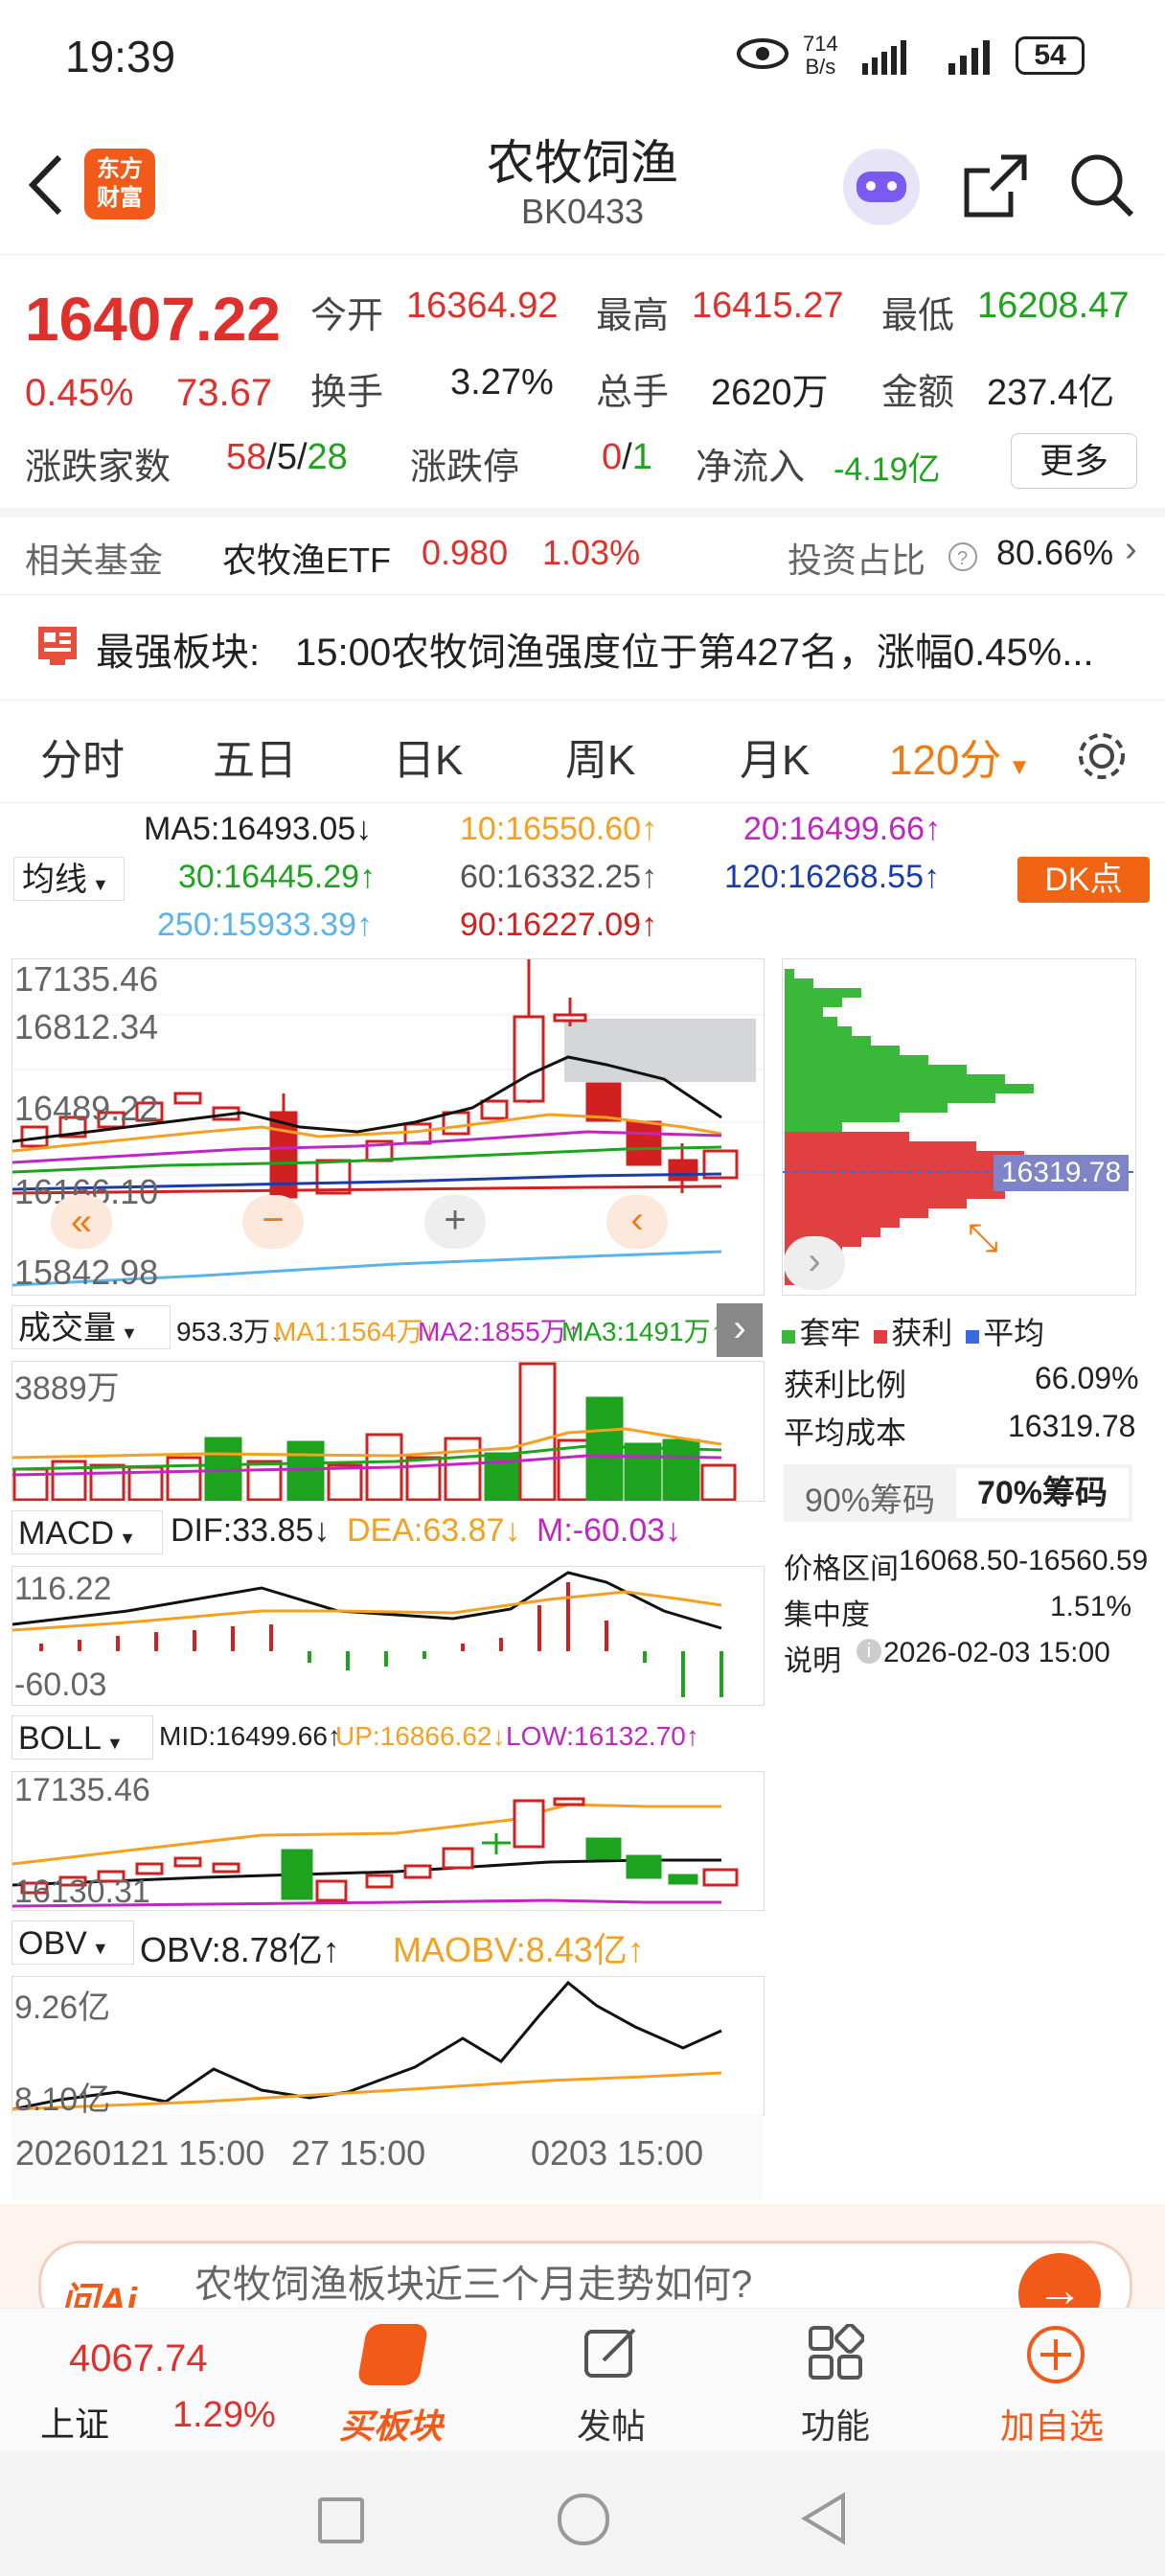 The height and width of the screenshot is (2576, 1165). Describe the element at coordinates (770, 393) in the screenshot. I see `volume-value: 2620万` at that location.